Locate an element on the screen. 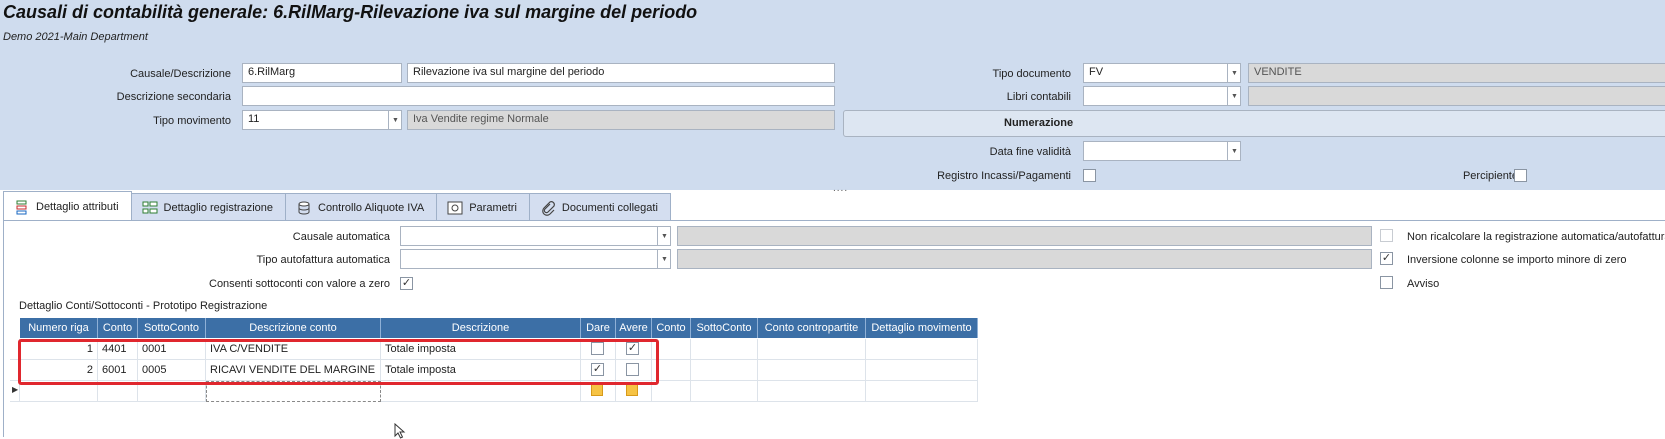 This screenshot has height=439, width=1665. new-row-indicator: ▶ is located at coordinates (15, 389).